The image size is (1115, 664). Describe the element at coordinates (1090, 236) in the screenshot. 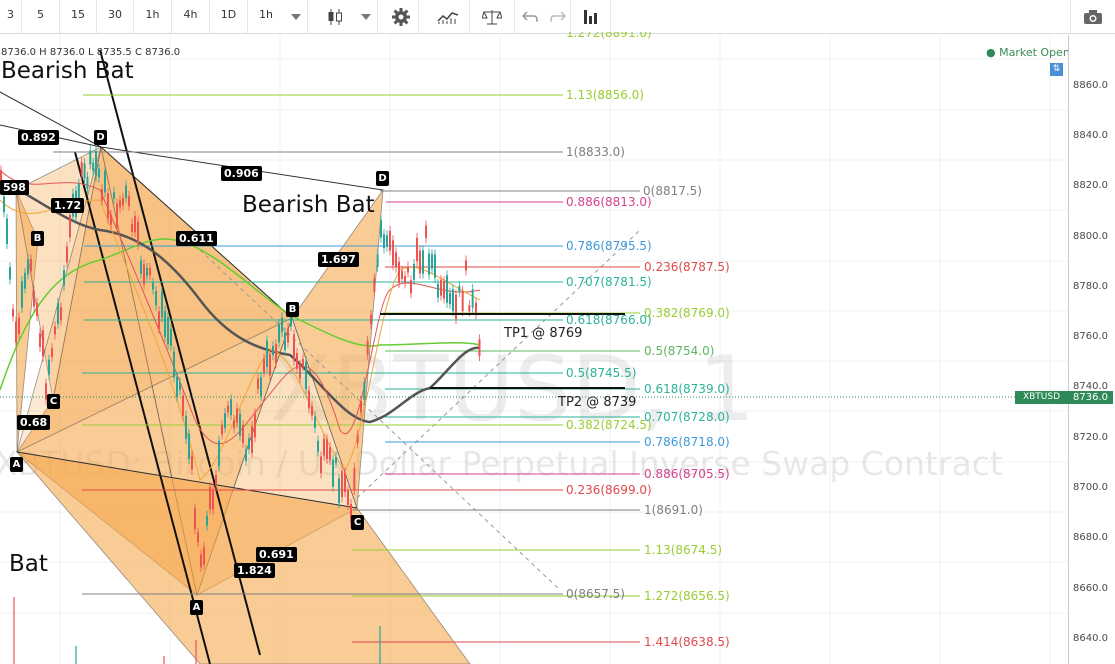

I see `price-axis-label: 8800.0` at that location.